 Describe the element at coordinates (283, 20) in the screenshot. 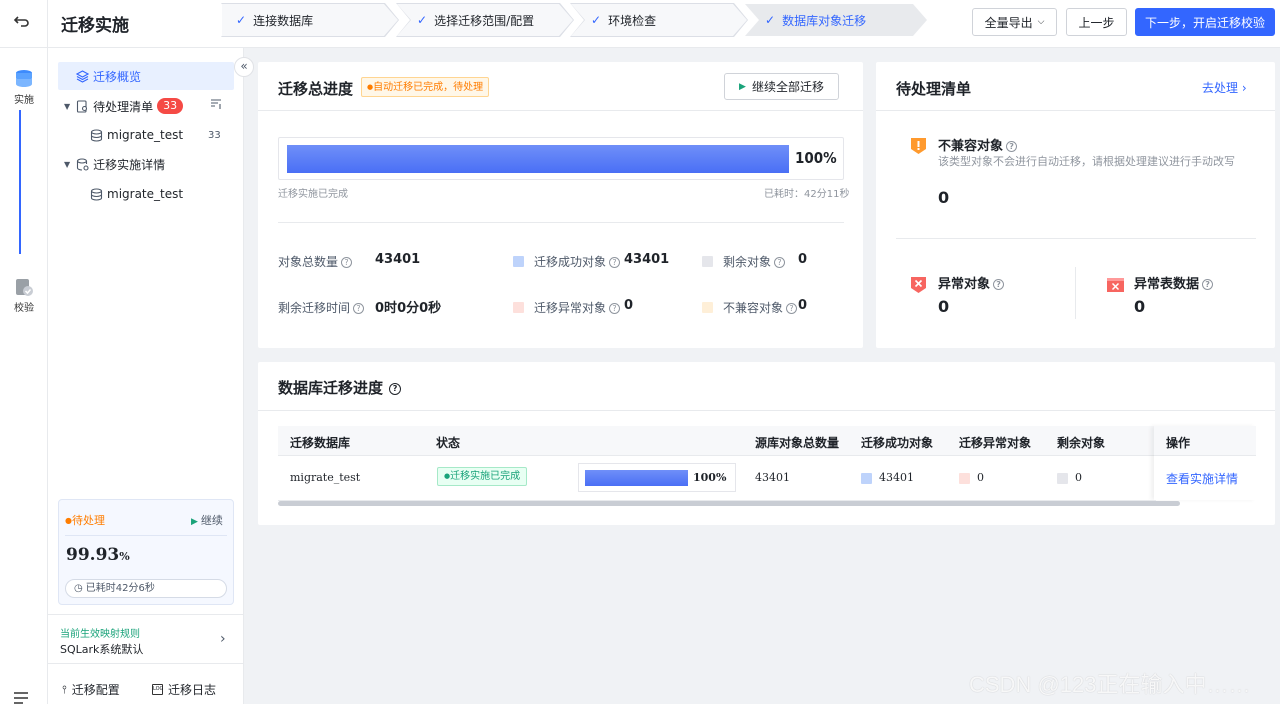

I see `step-label: 连接数据库` at that location.